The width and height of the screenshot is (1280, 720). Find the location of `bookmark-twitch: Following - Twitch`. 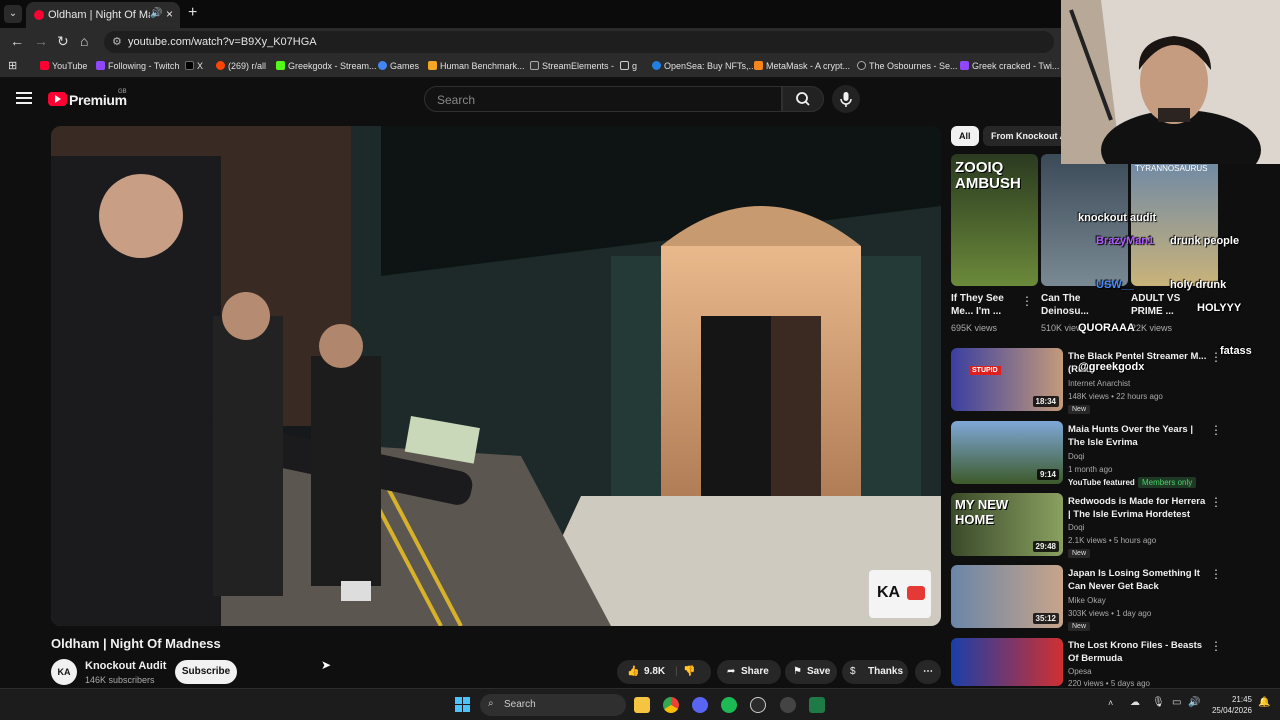

bookmark-twitch: Following - Twitch is located at coordinates (137, 66).